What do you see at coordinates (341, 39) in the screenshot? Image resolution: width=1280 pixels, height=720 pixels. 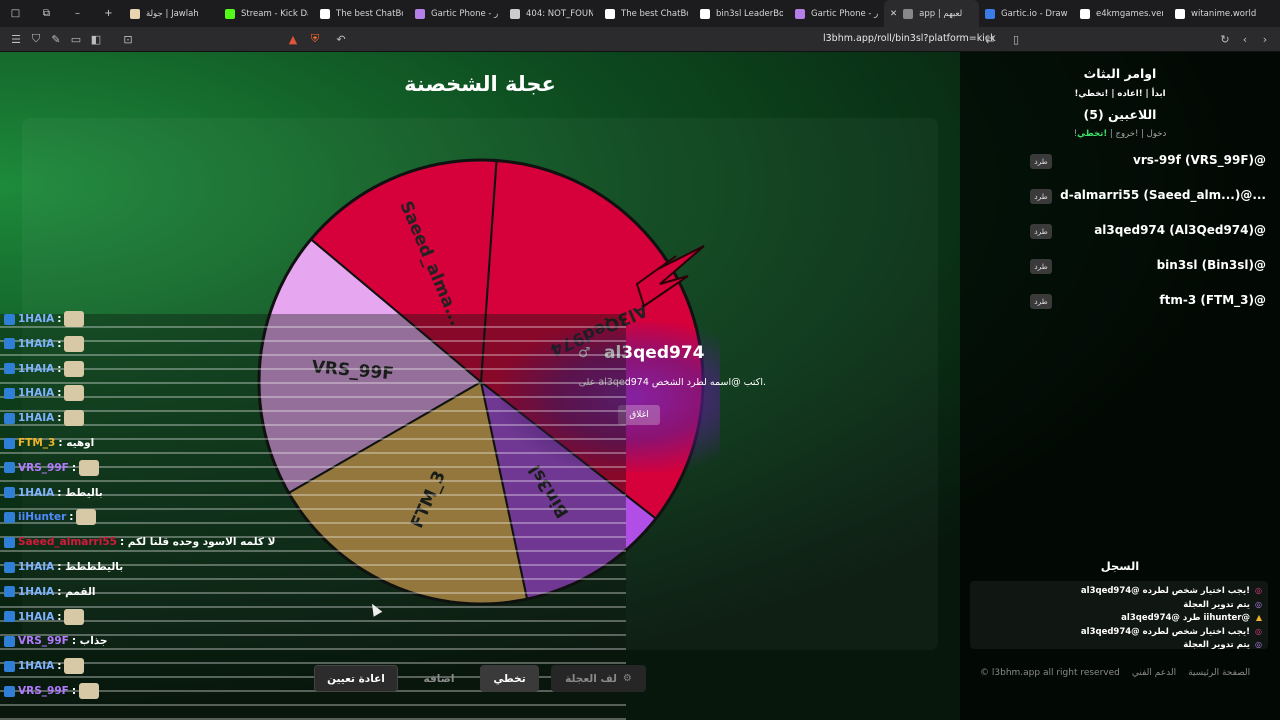 I see `back-history-icon: ↶` at bounding box center [341, 39].